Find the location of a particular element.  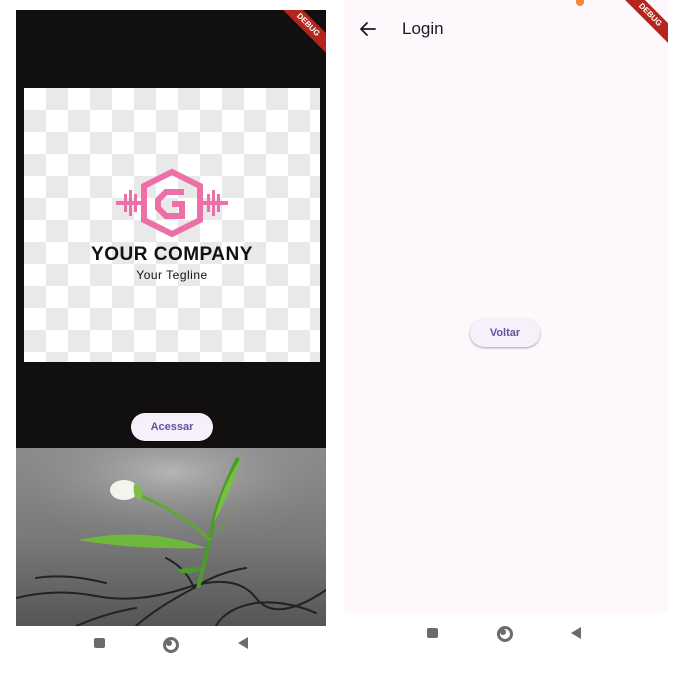

barbell-g-hexagon-icon is located at coordinates (172, 203).